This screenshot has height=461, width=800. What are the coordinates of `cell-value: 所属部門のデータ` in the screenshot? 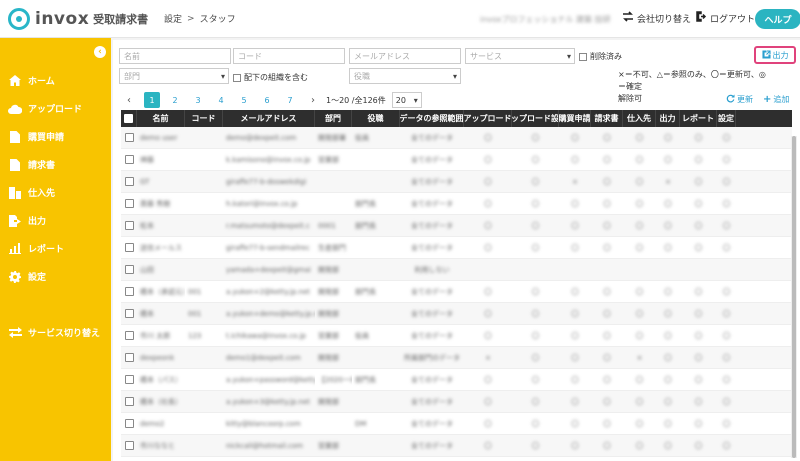 It's located at (432, 357).